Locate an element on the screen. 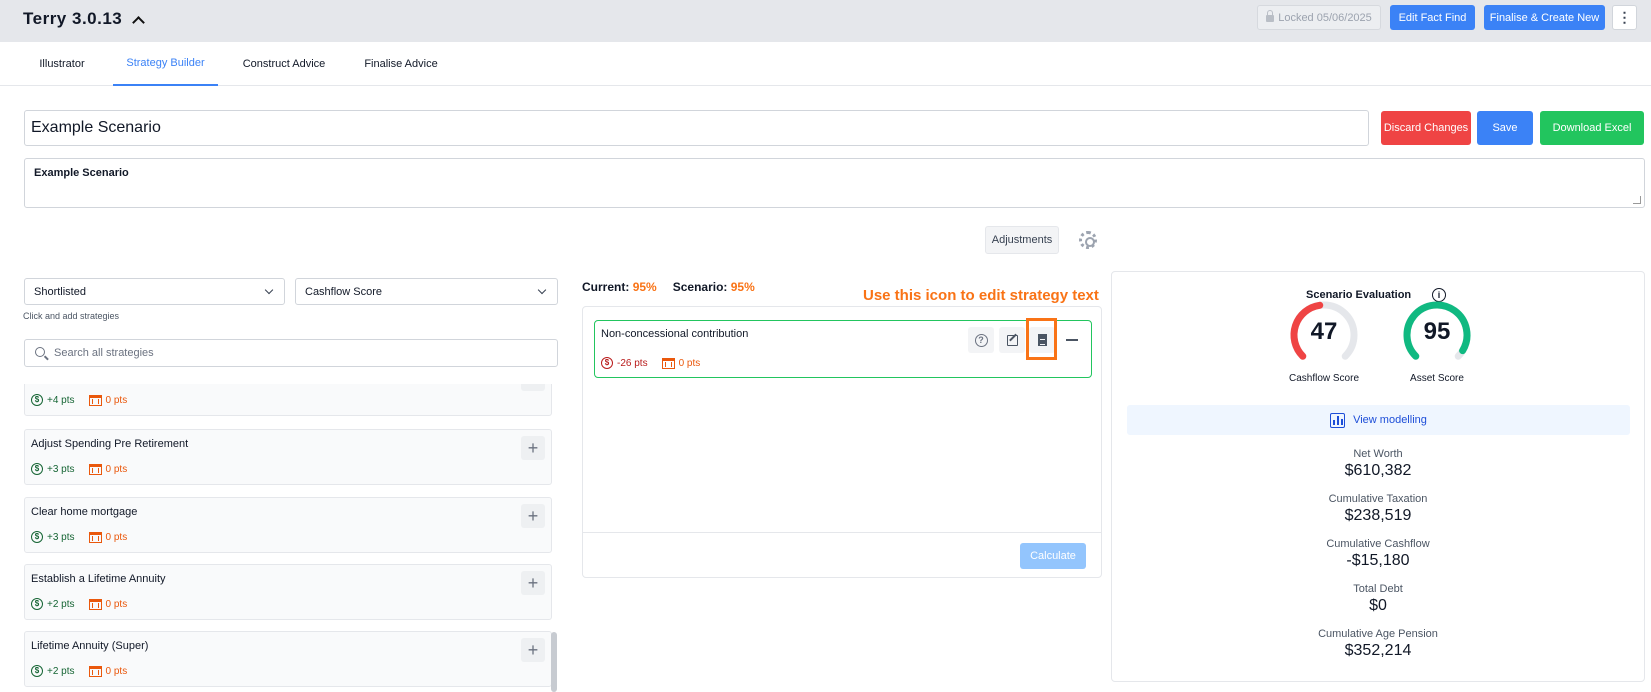 Image resolution: width=1651 pixels, height=692 pixels. adjustments-button: Adjustments is located at coordinates (1022, 240).